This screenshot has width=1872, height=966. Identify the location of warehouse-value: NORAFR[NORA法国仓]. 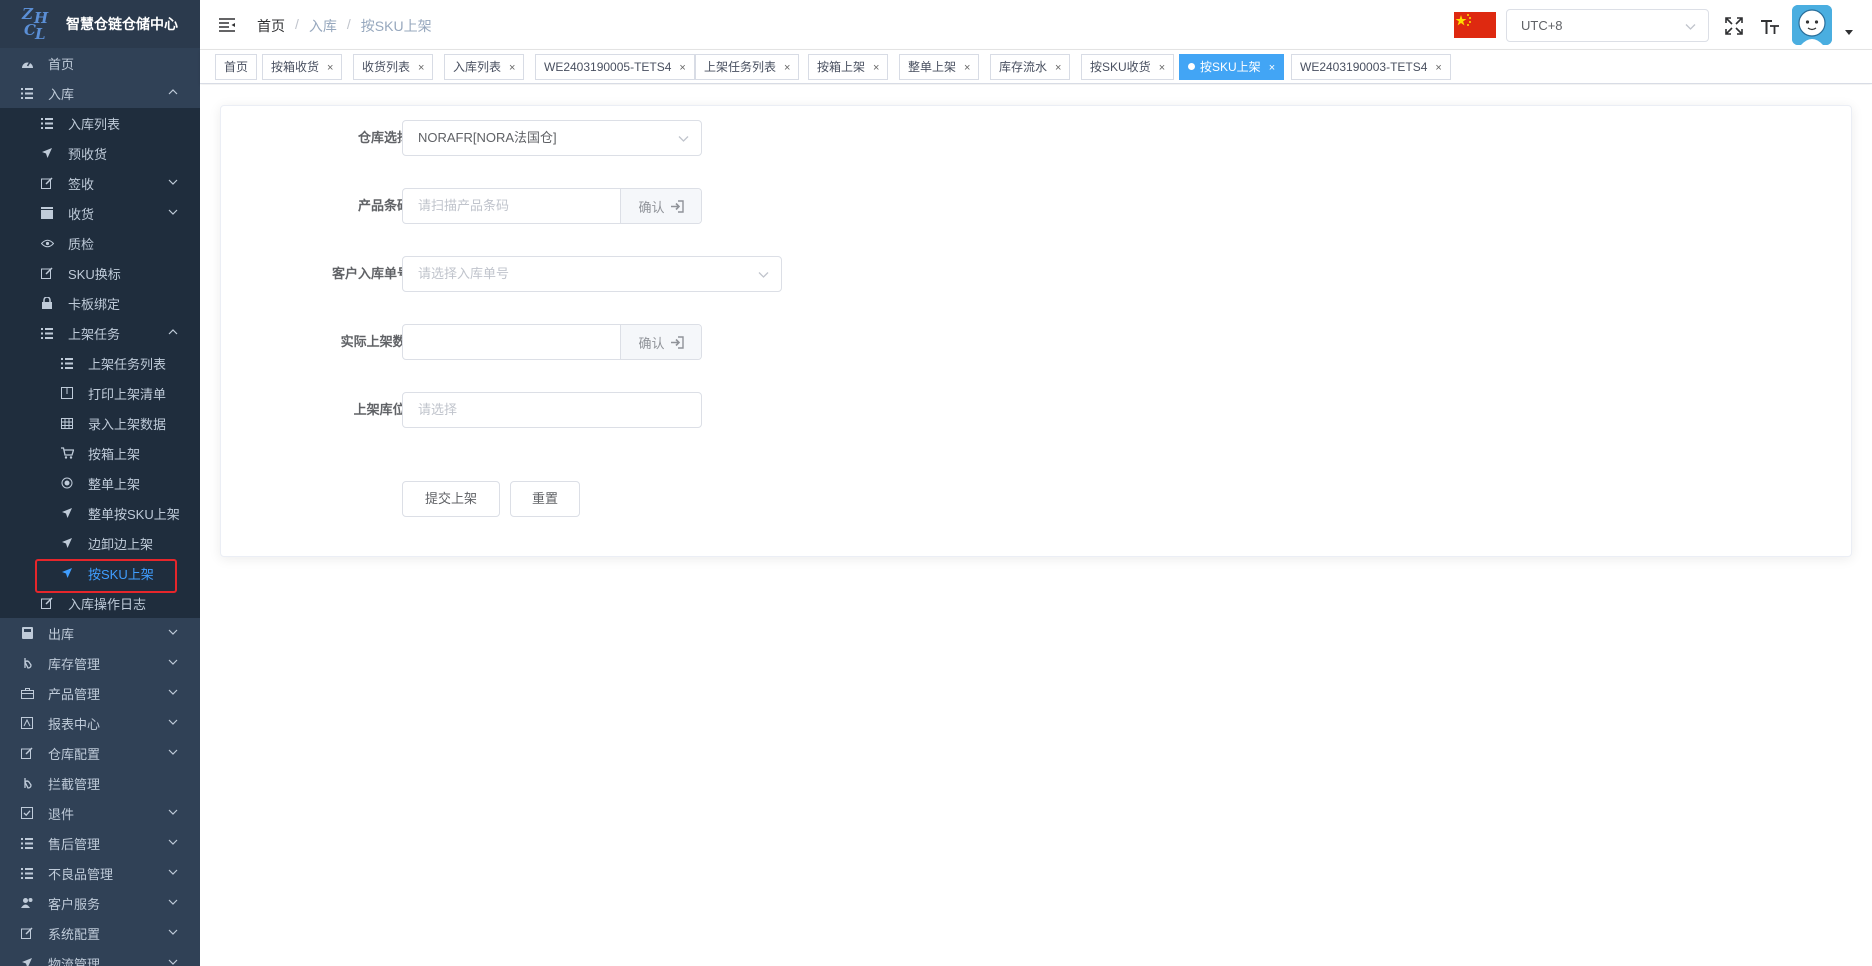
(487, 137).